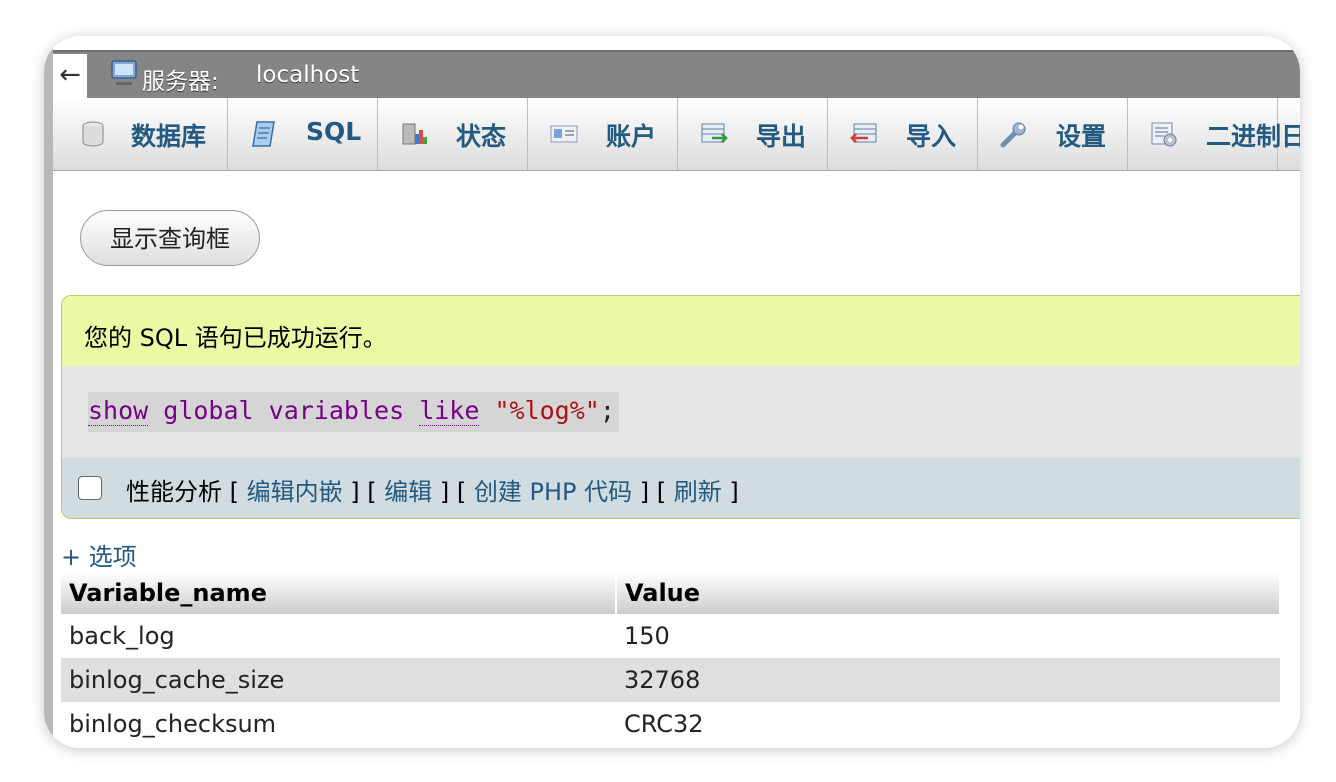  Describe the element at coordinates (307, 75) in the screenshot. I see `server-name-link: localhost` at that location.